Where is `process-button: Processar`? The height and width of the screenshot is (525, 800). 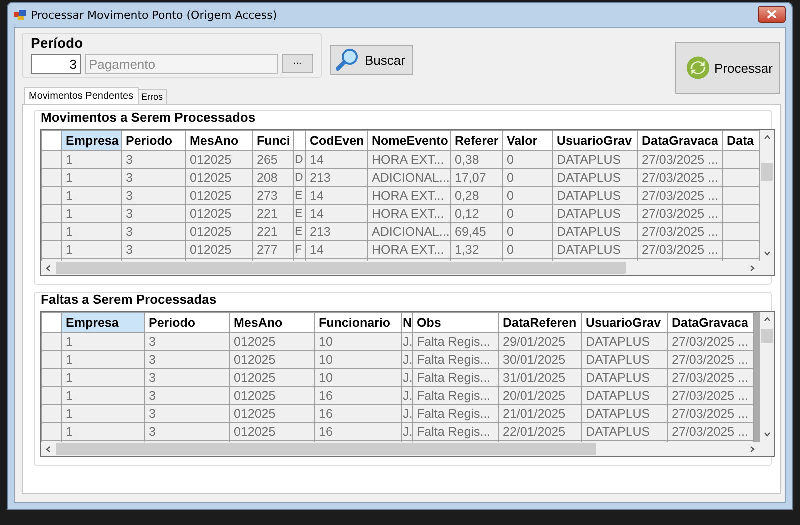 process-button: Processar is located at coordinates (727, 68).